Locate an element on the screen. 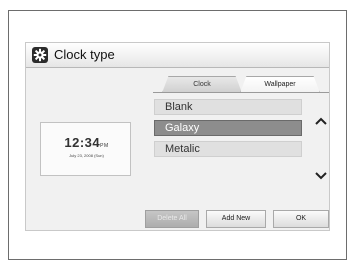  chevron-down-icon is located at coordinates (321, 176).